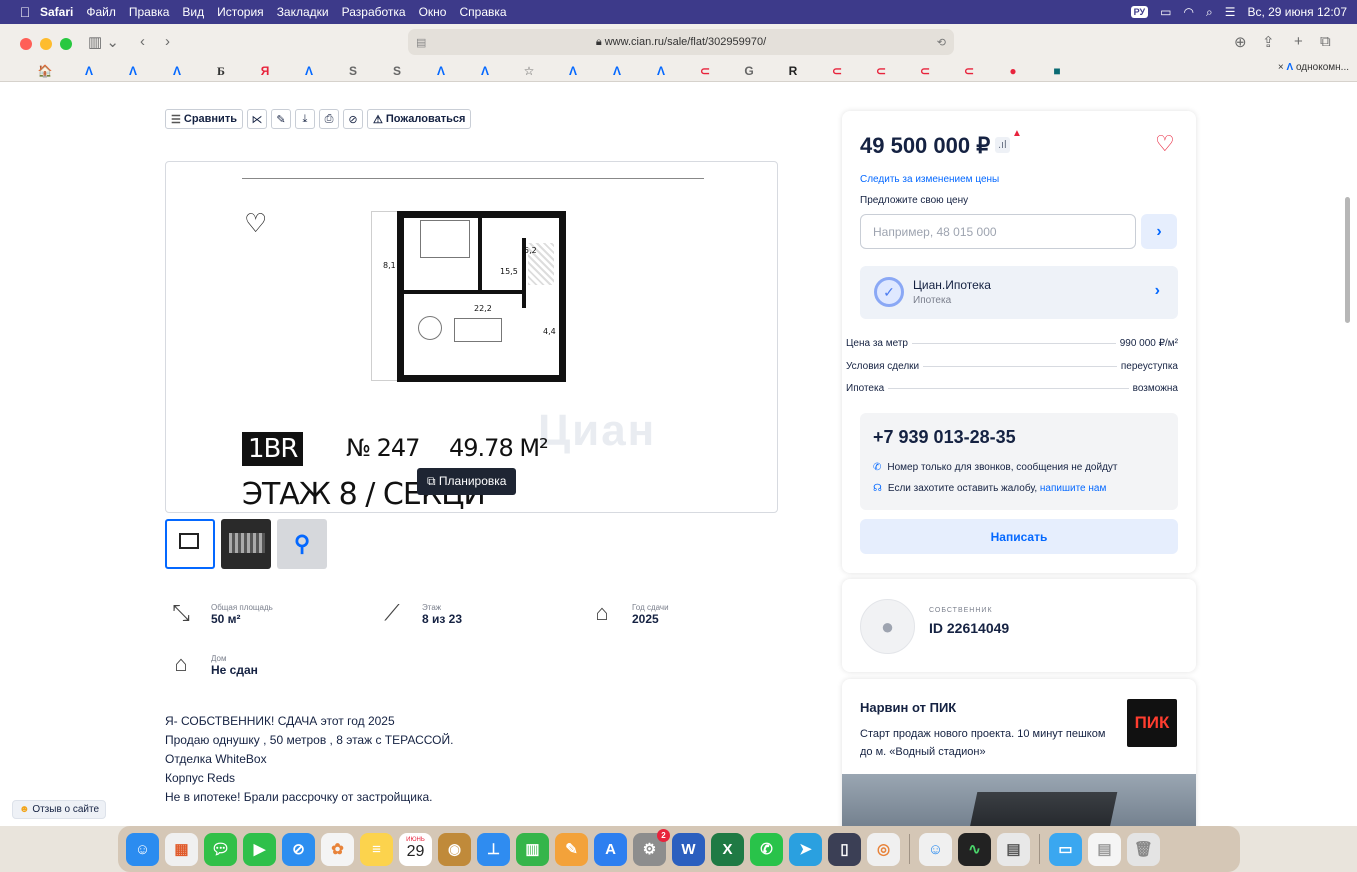 This screenshot has height=872, width=1357. I want to click on whatsapp-icon: ✆, so click(766, 849).